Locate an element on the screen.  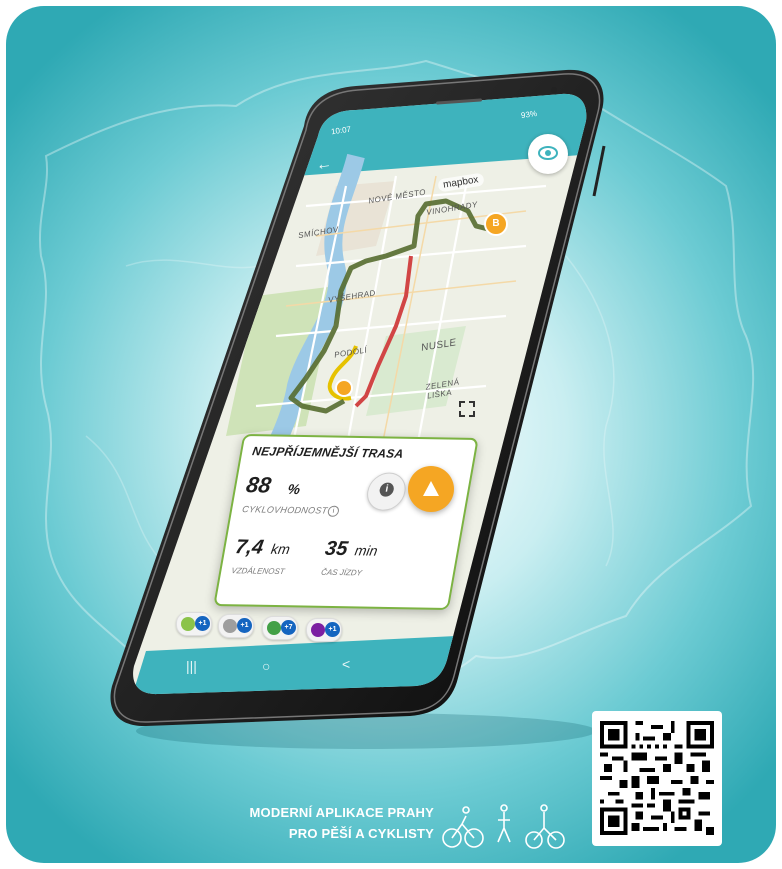
qr-code is located at coordinates (657, 778).